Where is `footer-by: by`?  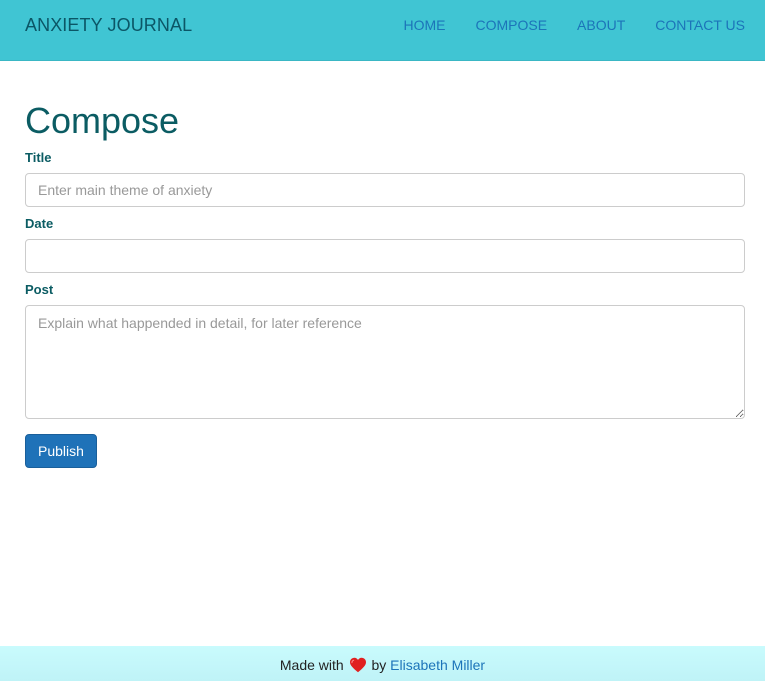
footer-by: by is located at coordinates (379, 665).